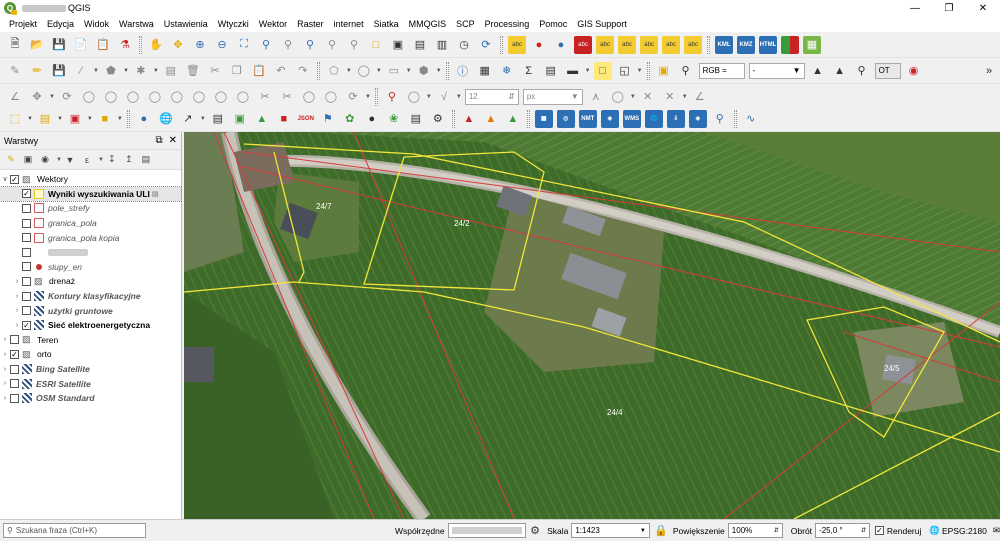 The width and height of the screenshot is (1000, 541). What do you see at coordinates (15, 97) in the screenshot?
I see `advanced-digitize-icon: ∠` at bounding box center [15, 97].